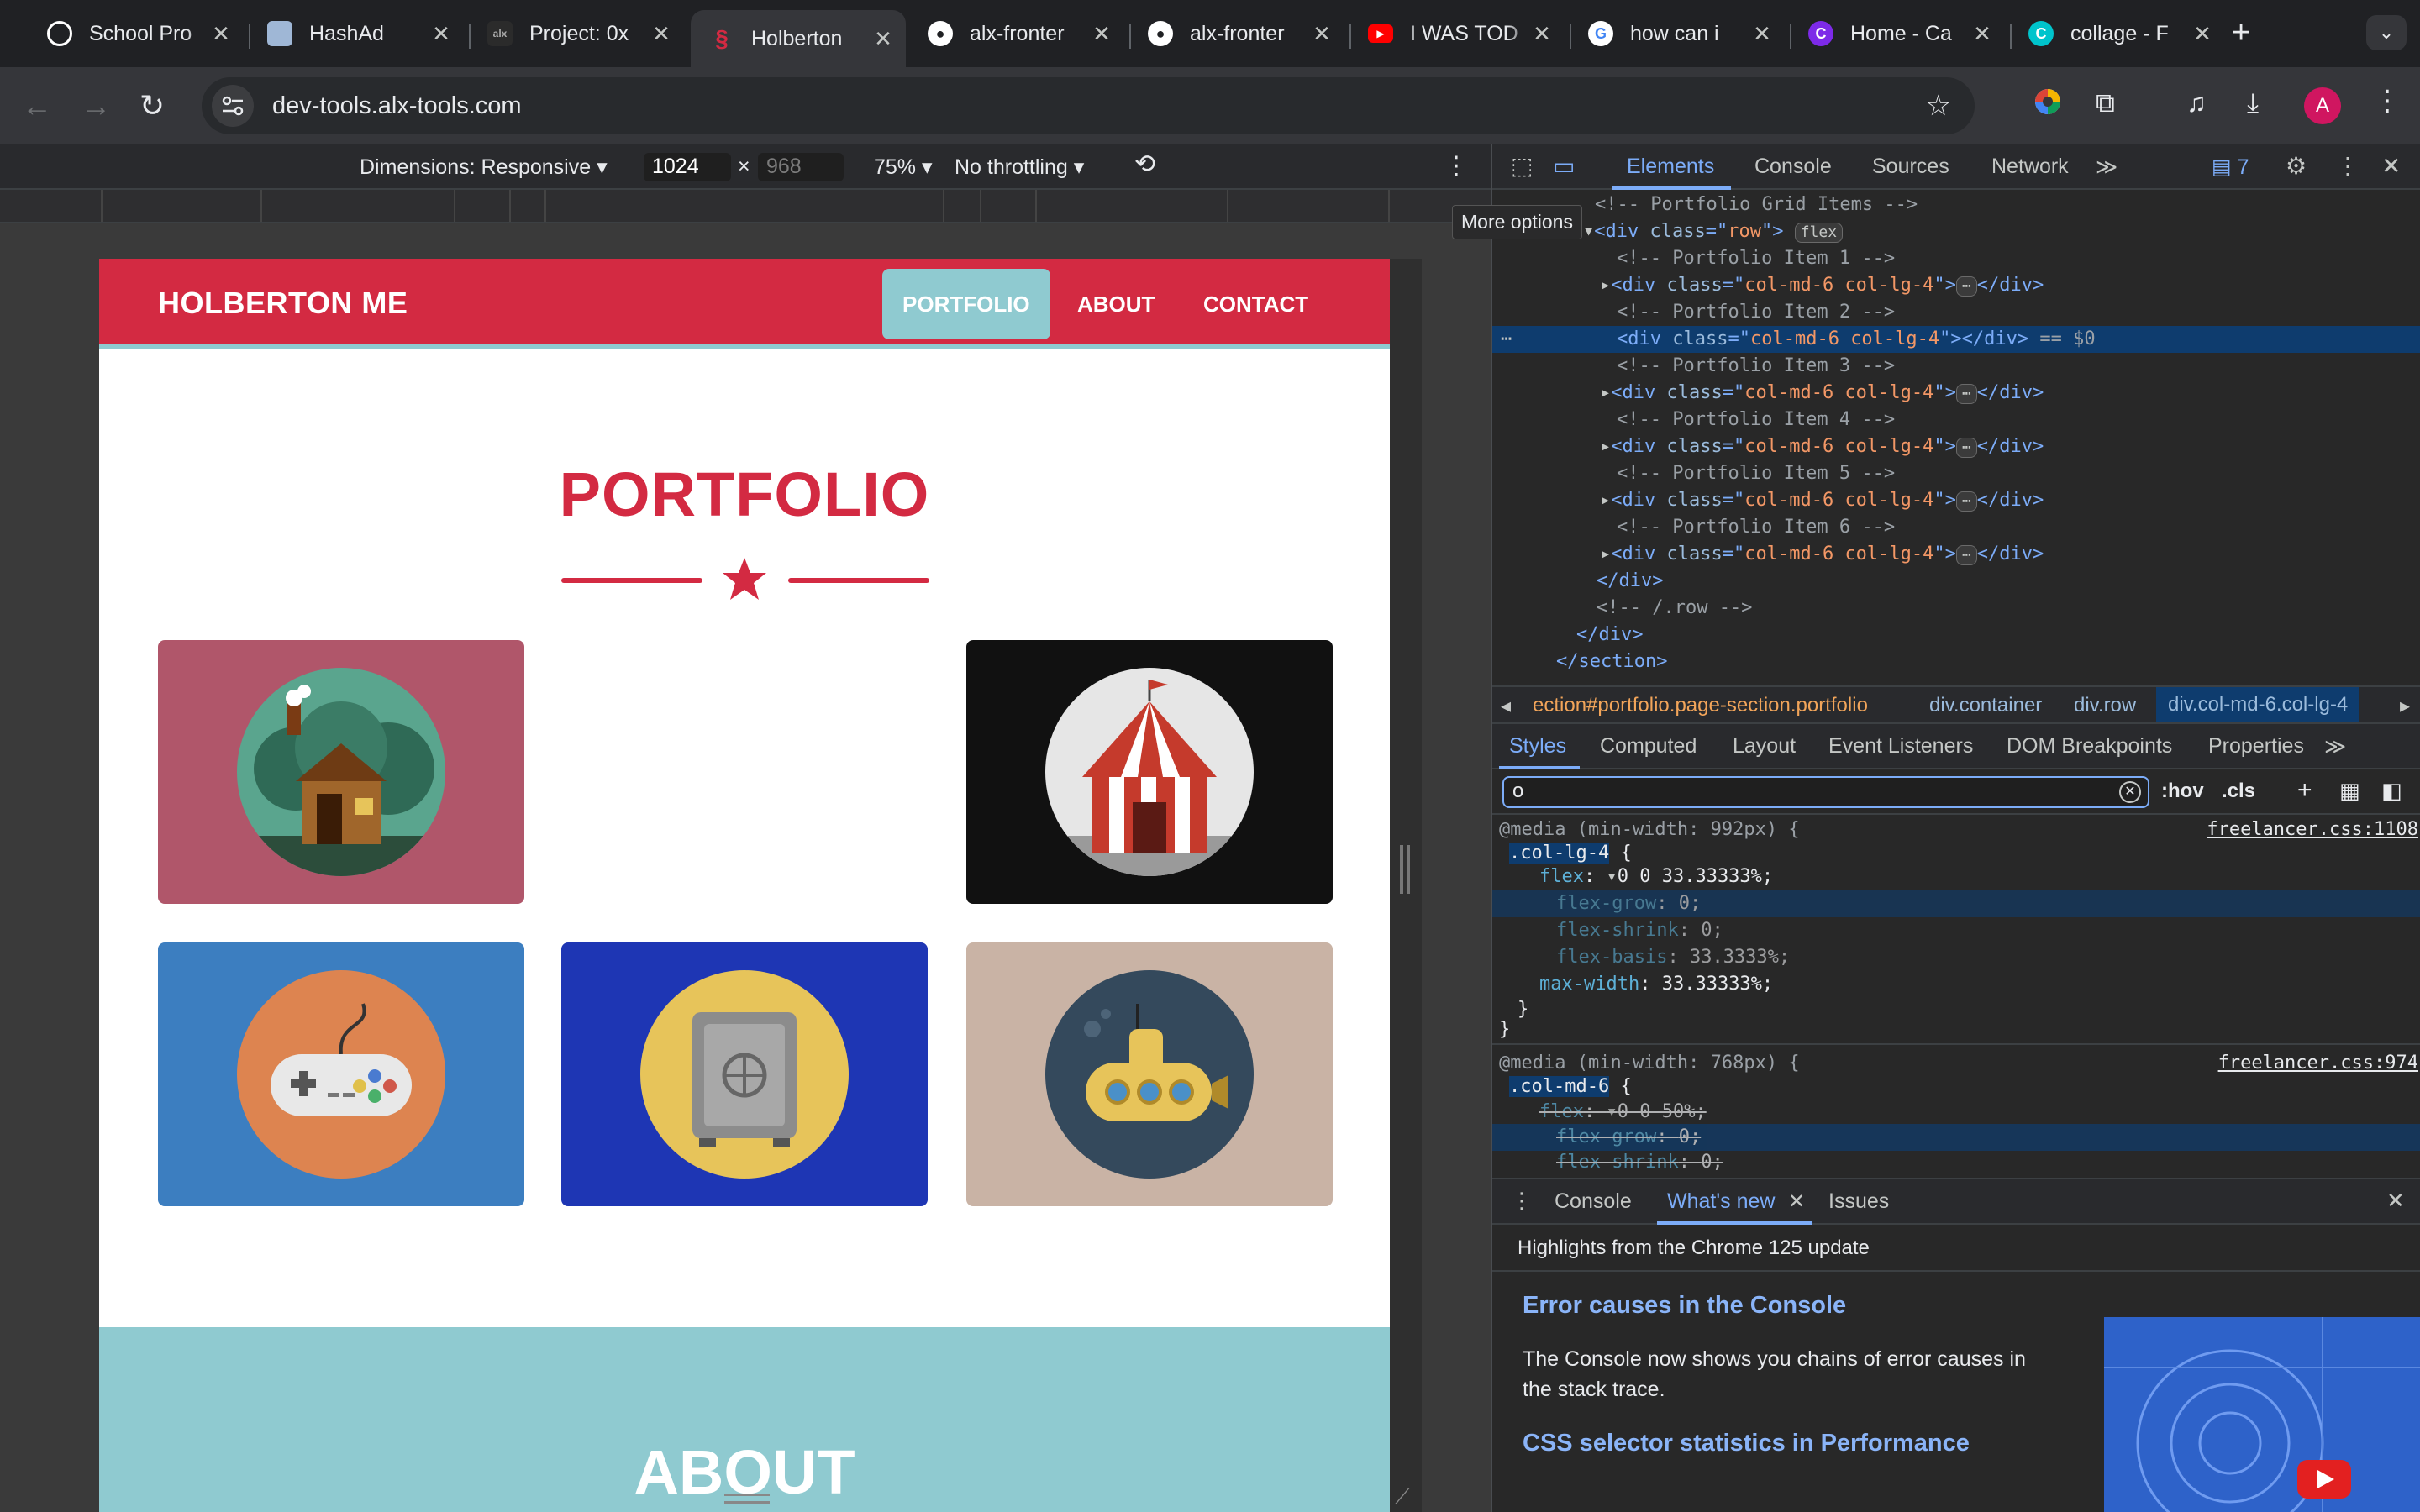 The height and width of the screenshot is (1512, 2420). Describe the element at coordinates (2047, 105) in the screenshot. I see `color-wheel-extension-icon` at that location.